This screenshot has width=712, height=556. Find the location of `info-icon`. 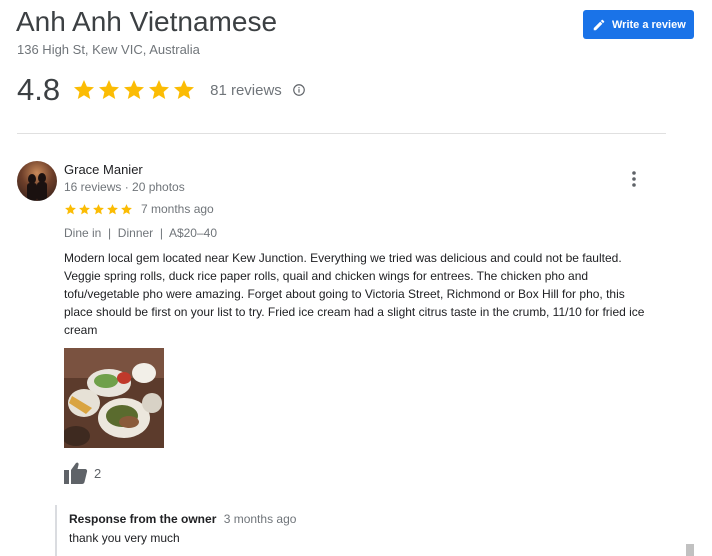

info-icon is located at coordinates (299, 90).